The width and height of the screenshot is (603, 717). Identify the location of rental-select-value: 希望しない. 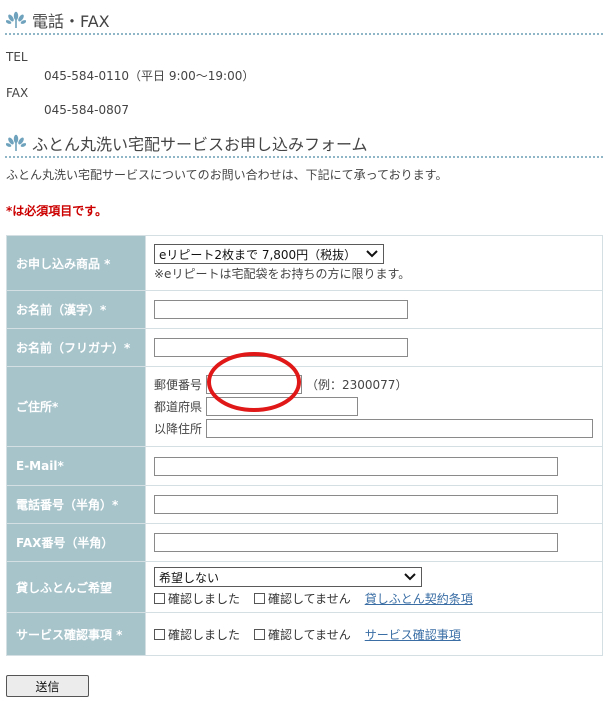
(189, 577).